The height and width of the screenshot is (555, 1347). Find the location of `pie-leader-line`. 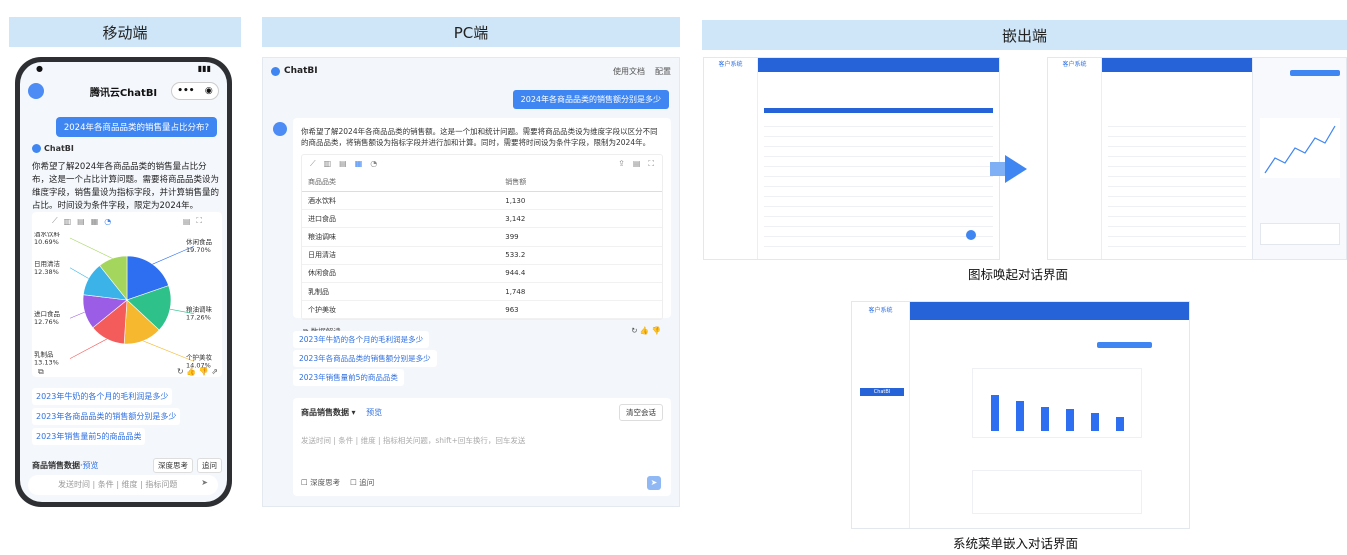

pie-leader-line is located at coordinates (79, 273).